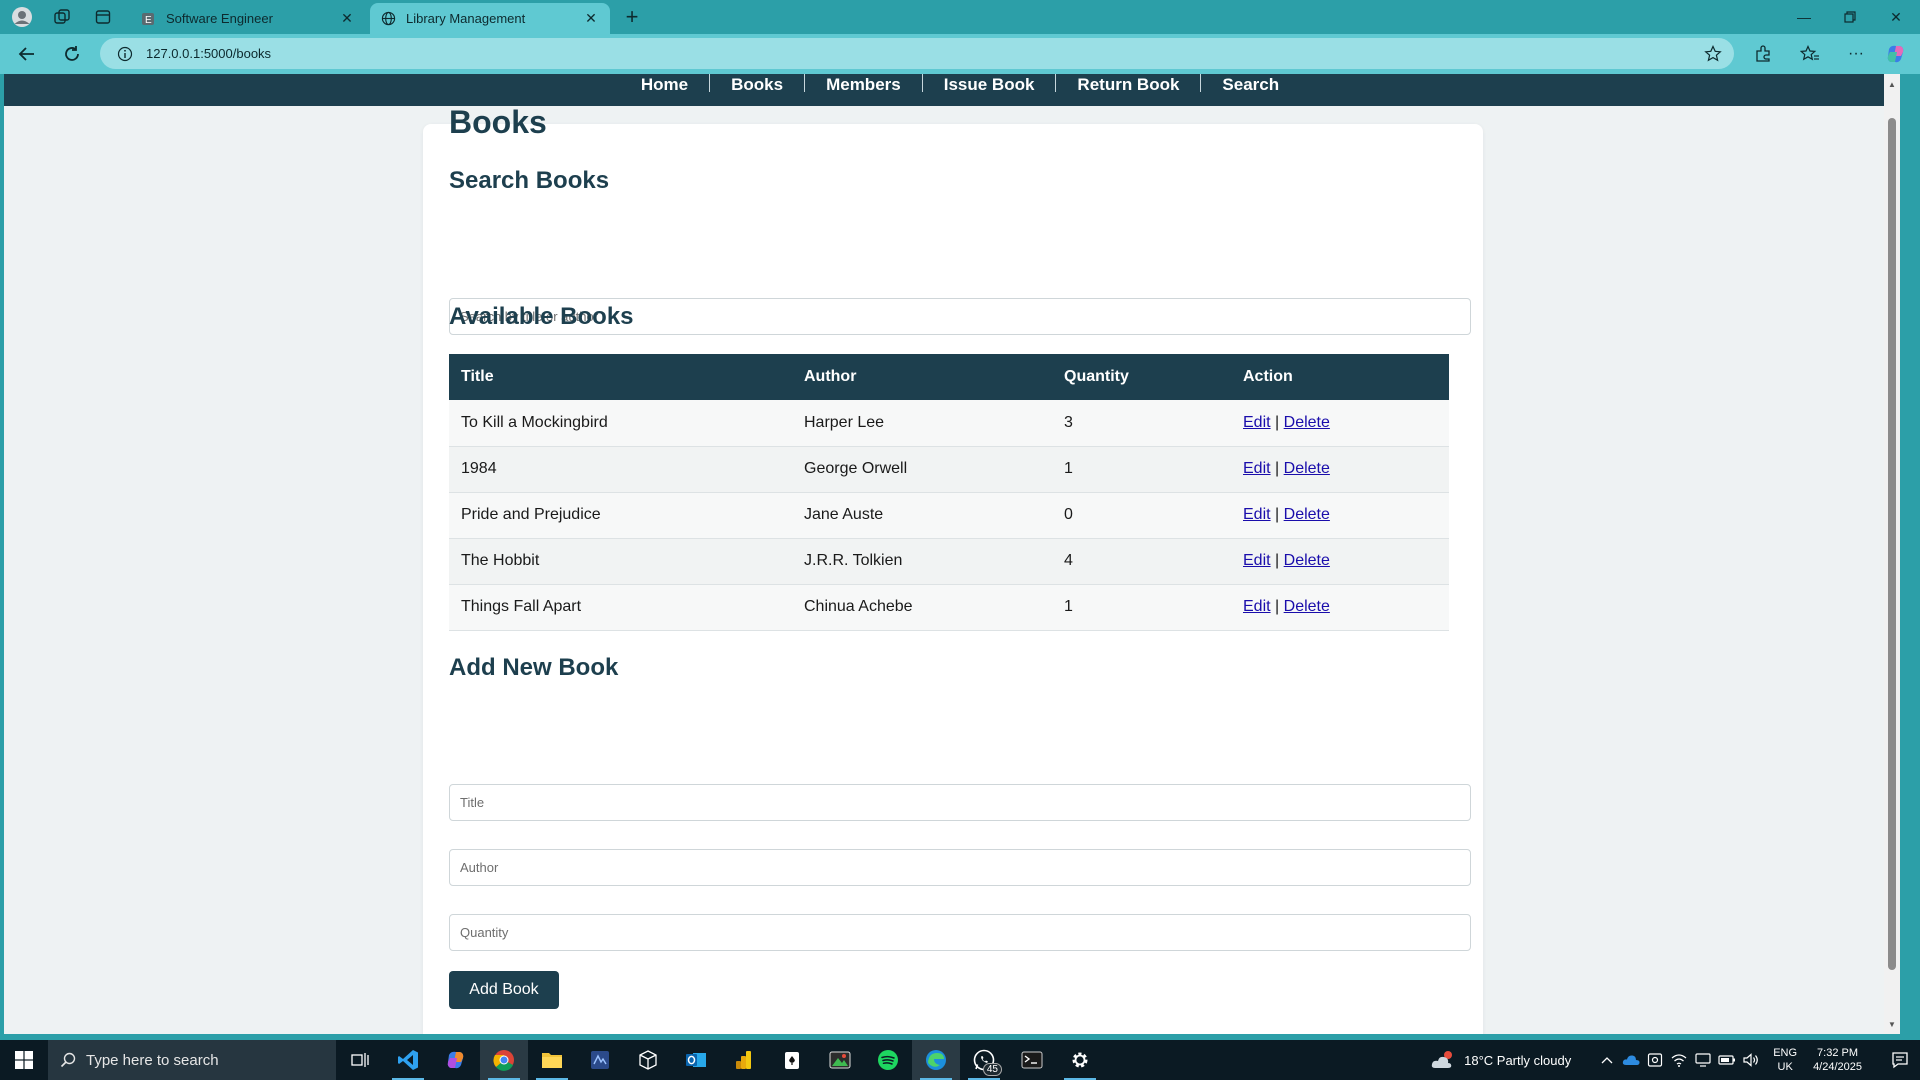  What do you see at coordinates (62, 17) in the screenshot?
I see `workspaces-icon` at bounding box center [62, 17].